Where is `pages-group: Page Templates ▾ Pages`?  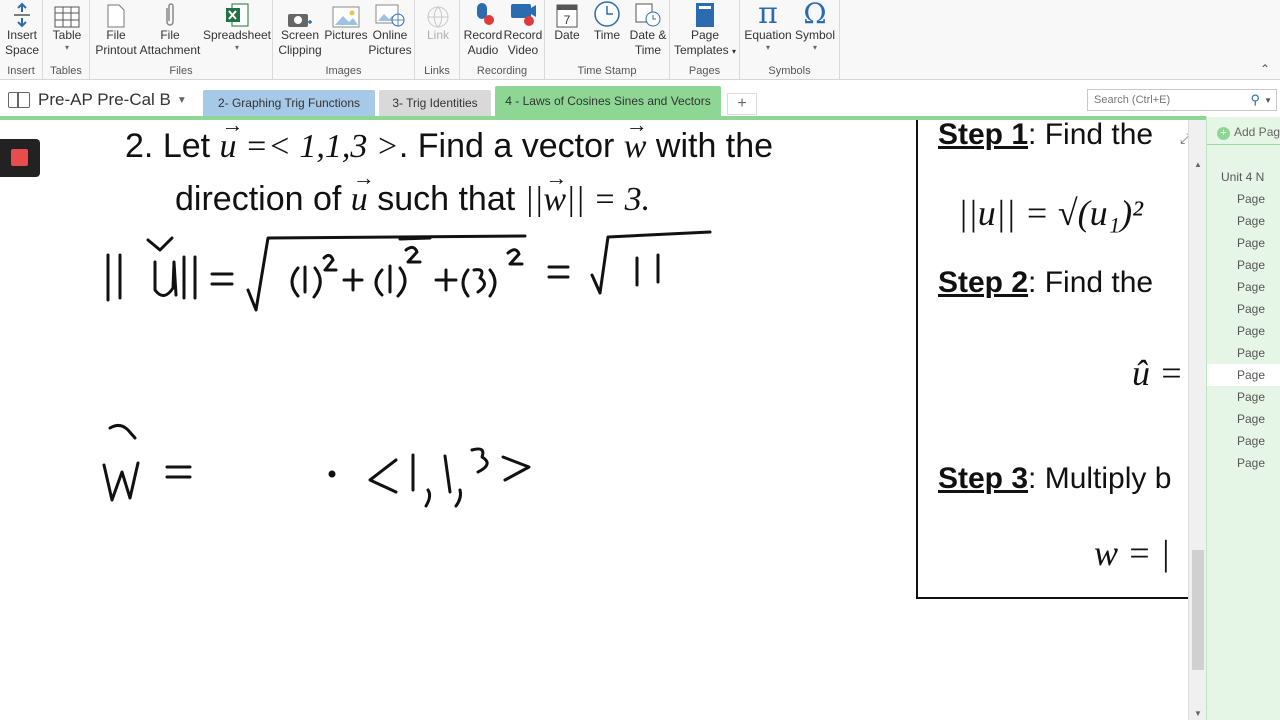
pages-group: Page Templates ▾ Pages is located at coordinates (705, 40).